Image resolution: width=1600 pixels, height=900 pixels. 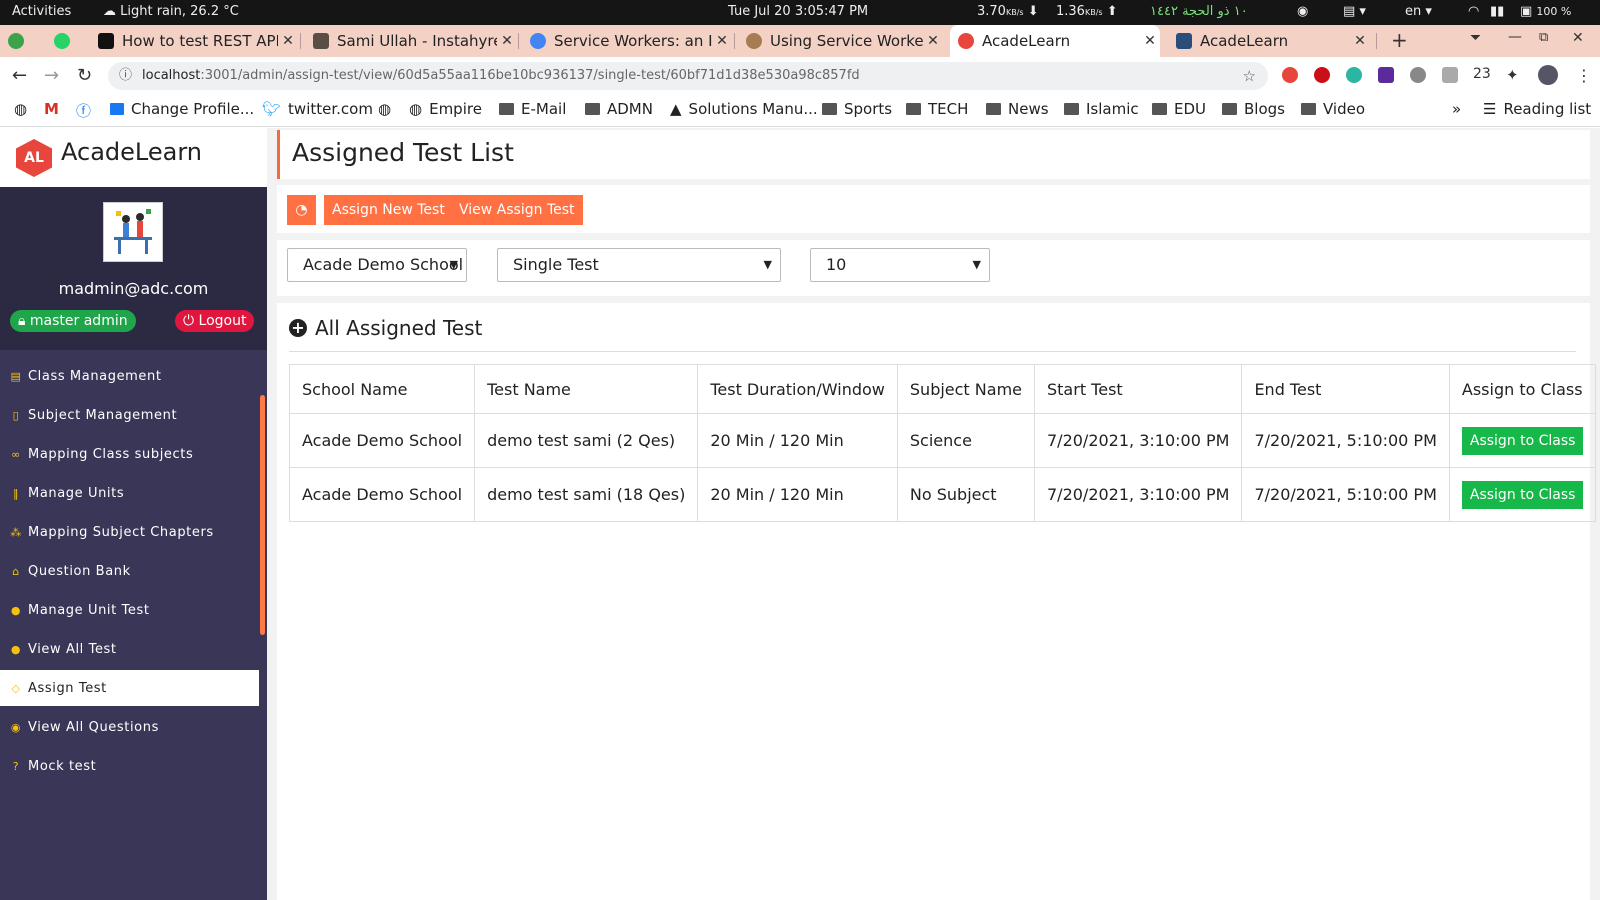 I want to click on role-badge: 🔒︎ master admin, so click(x=73, y=321).